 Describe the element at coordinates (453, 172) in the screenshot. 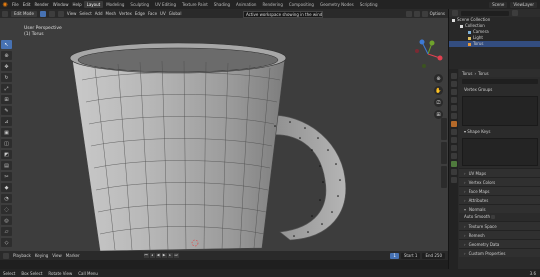

I see `material-tab-icon` at that location.